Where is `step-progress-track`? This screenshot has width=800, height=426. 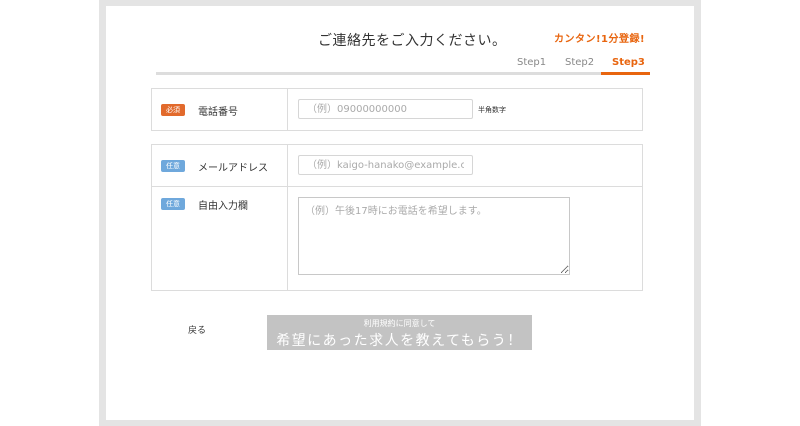 step-progress-track is located at coordinates (403, 73).